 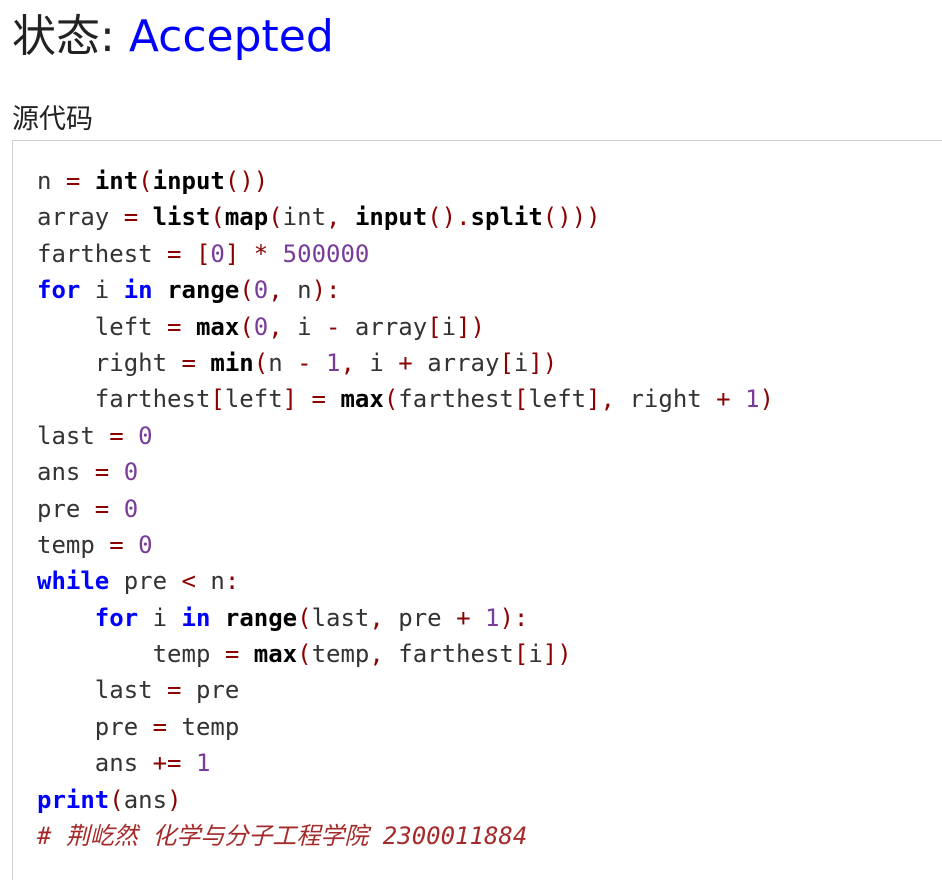 What do you see at coordinates (506, 217) in the screenshot?
I see `code-token: split` at bounding box center [506, 217].